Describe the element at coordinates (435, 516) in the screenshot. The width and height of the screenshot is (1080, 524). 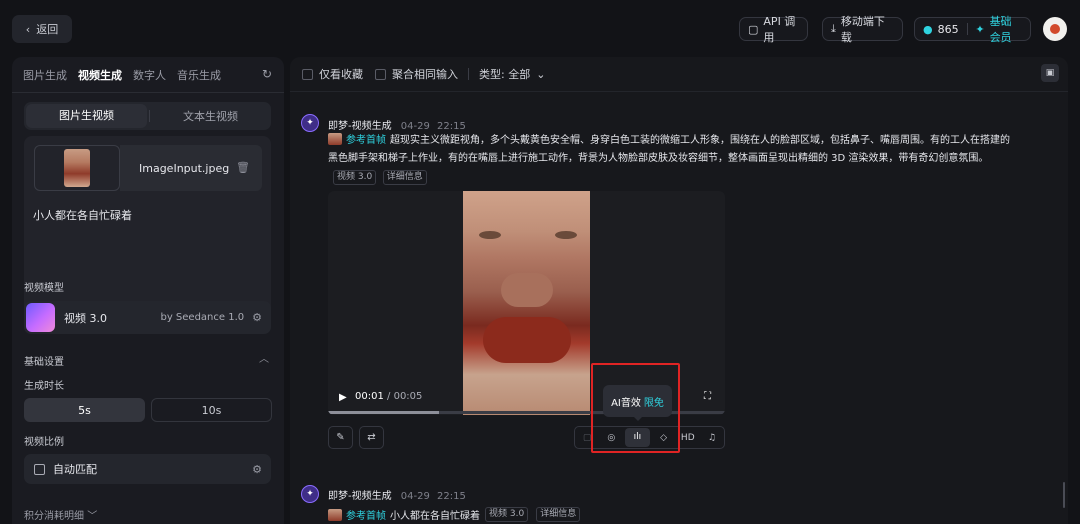
I see `description-text: 小人都在各自忙碌着` at that location.